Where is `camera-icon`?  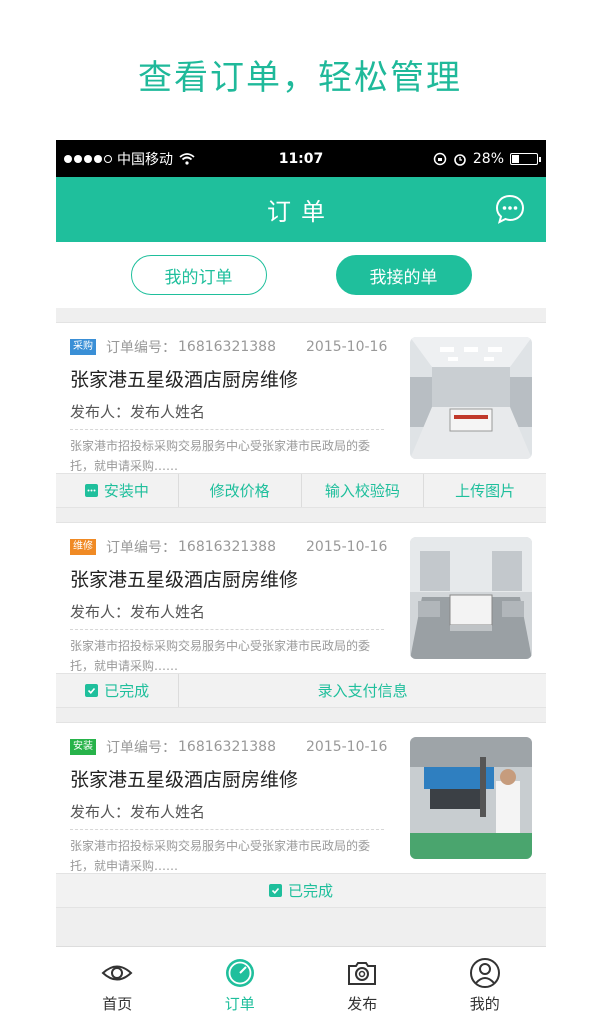
camera-icon is located at coordinates (362, 973).